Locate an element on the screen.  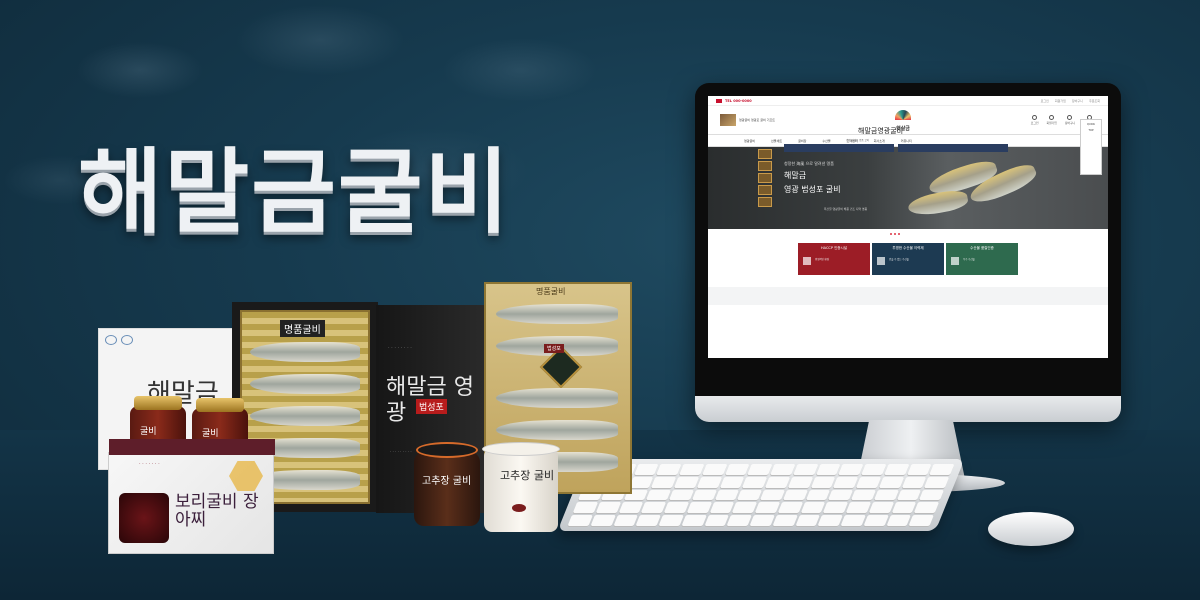
tin-label: 고추장 굴비 is located at coordinates (527, 475).